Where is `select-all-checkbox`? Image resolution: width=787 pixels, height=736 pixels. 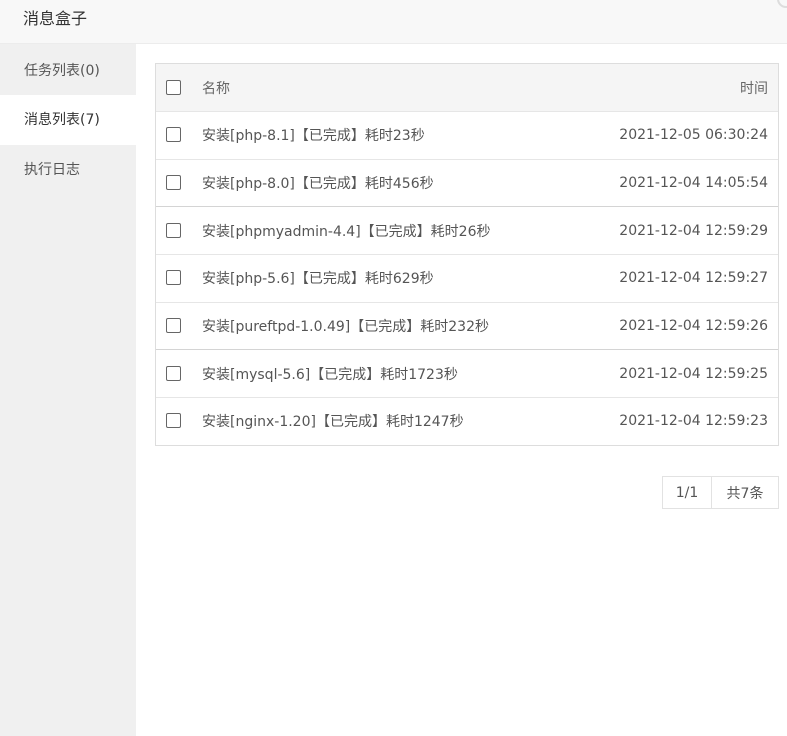
select-all-checkbox is located at coordinates (173, 87).